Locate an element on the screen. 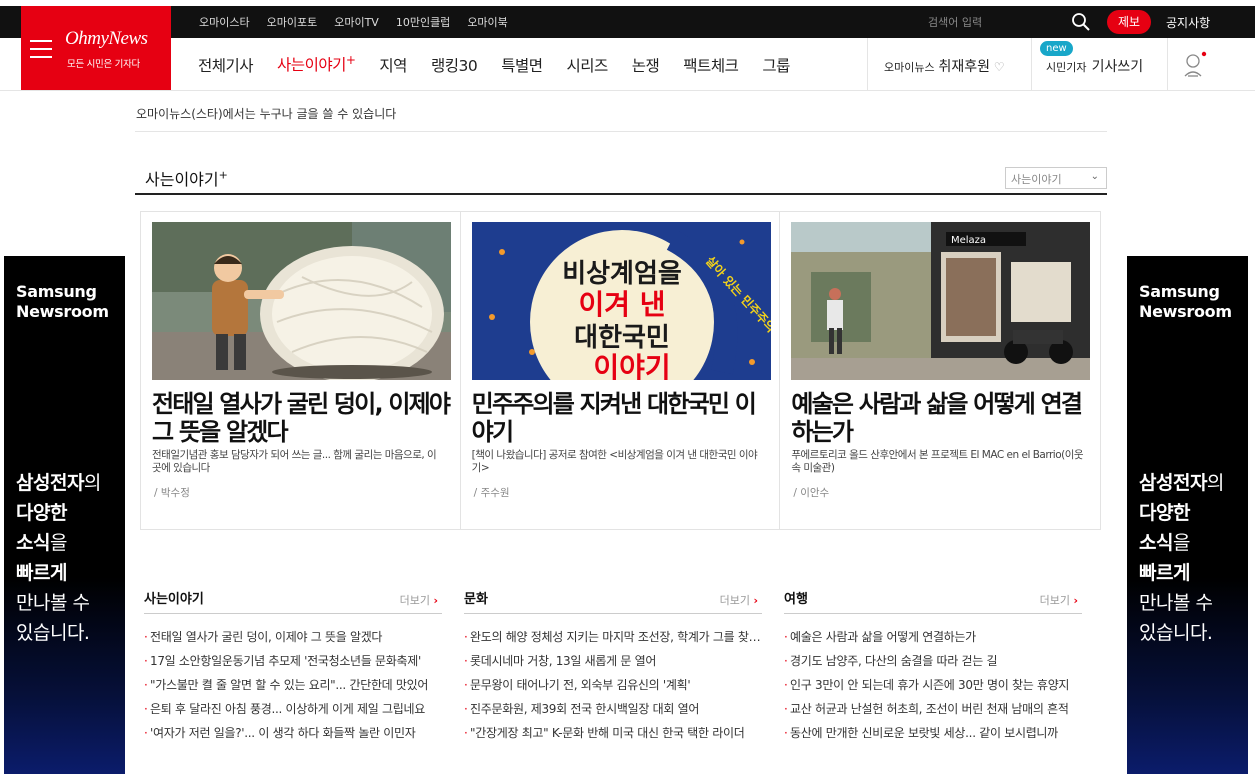 The width and height of the screenshot is (1255, 774). new-badge: new is located at coordinates (1056, 48).